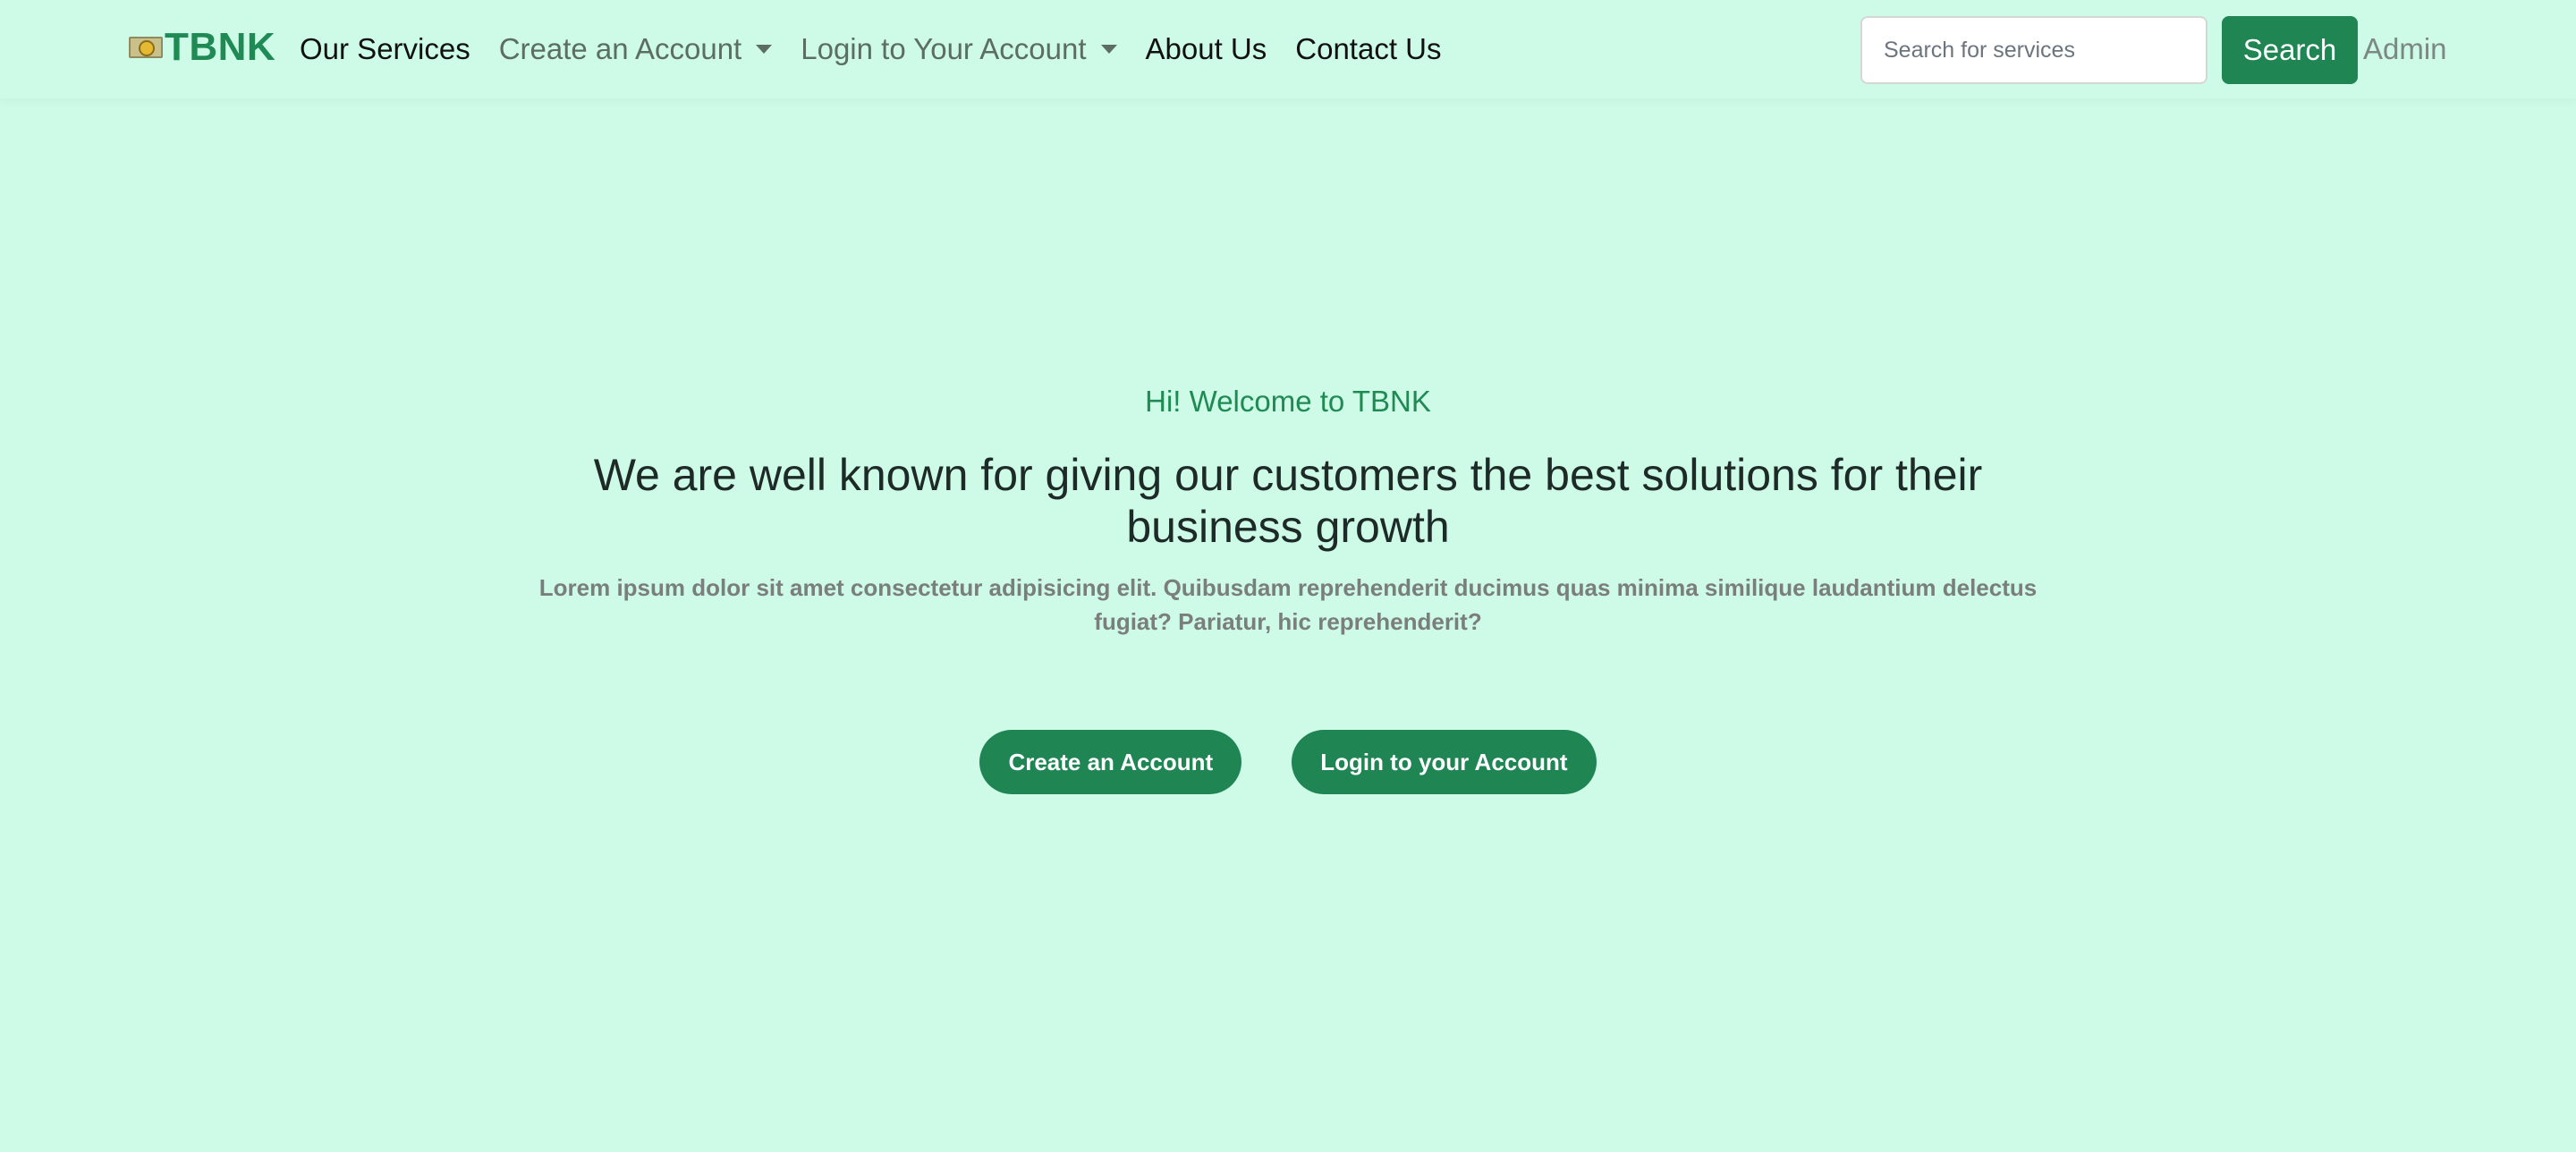 The image size is (2576, 1152). What do you see at coordinates (2290, 50) in the screenshot?
I see `search-button: Search` at bounding box center [2290, 50].